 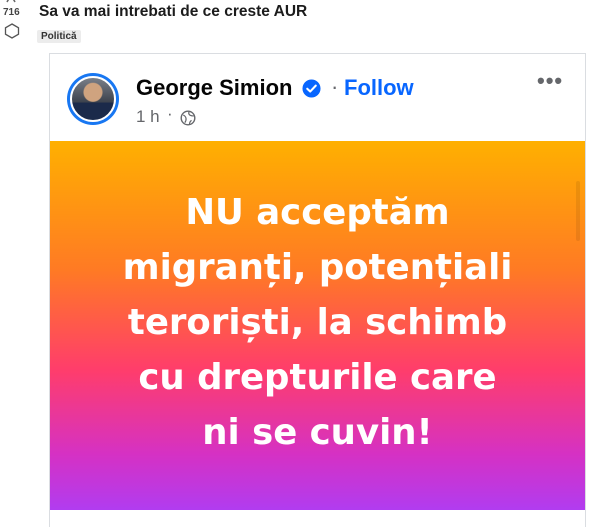 I want to click on banner-line: cu drepturile care, so click(x=317, y=377).